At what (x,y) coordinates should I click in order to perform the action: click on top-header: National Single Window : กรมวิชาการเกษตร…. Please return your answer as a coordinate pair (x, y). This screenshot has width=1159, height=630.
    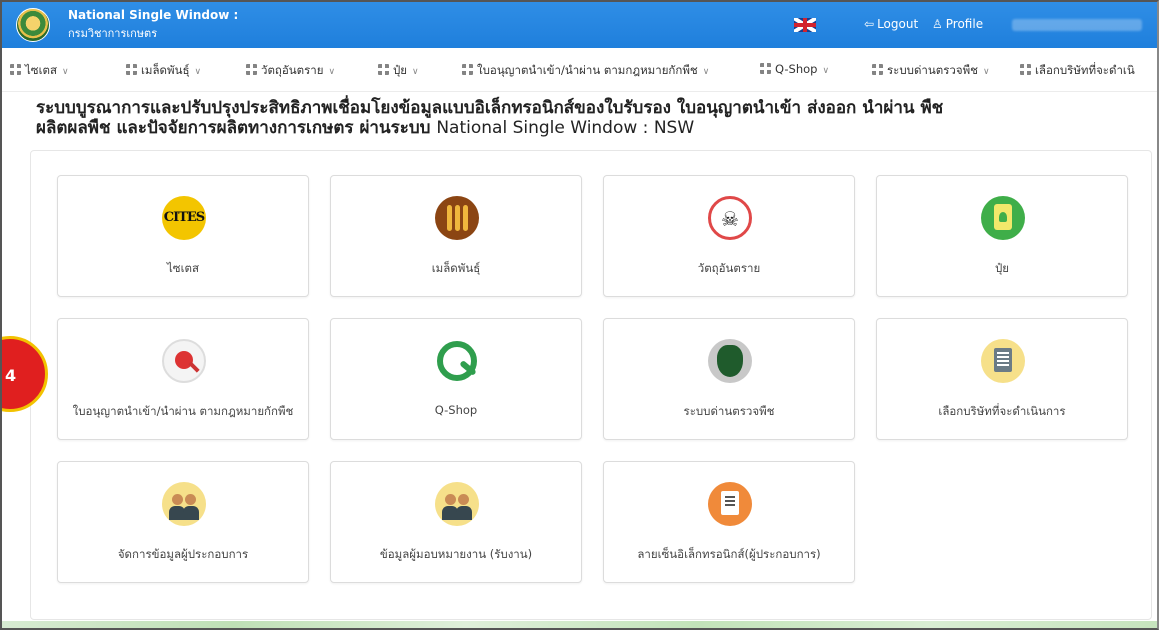
    Looking at the image, I should click on (579, 25).